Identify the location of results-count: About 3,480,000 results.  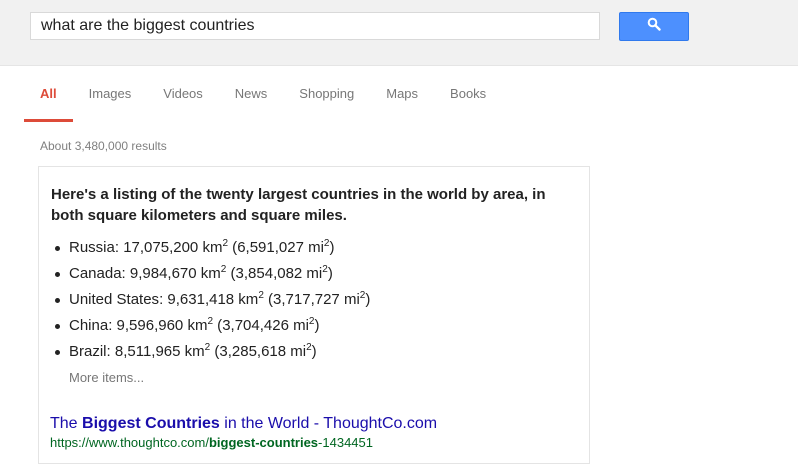
(103, 146).